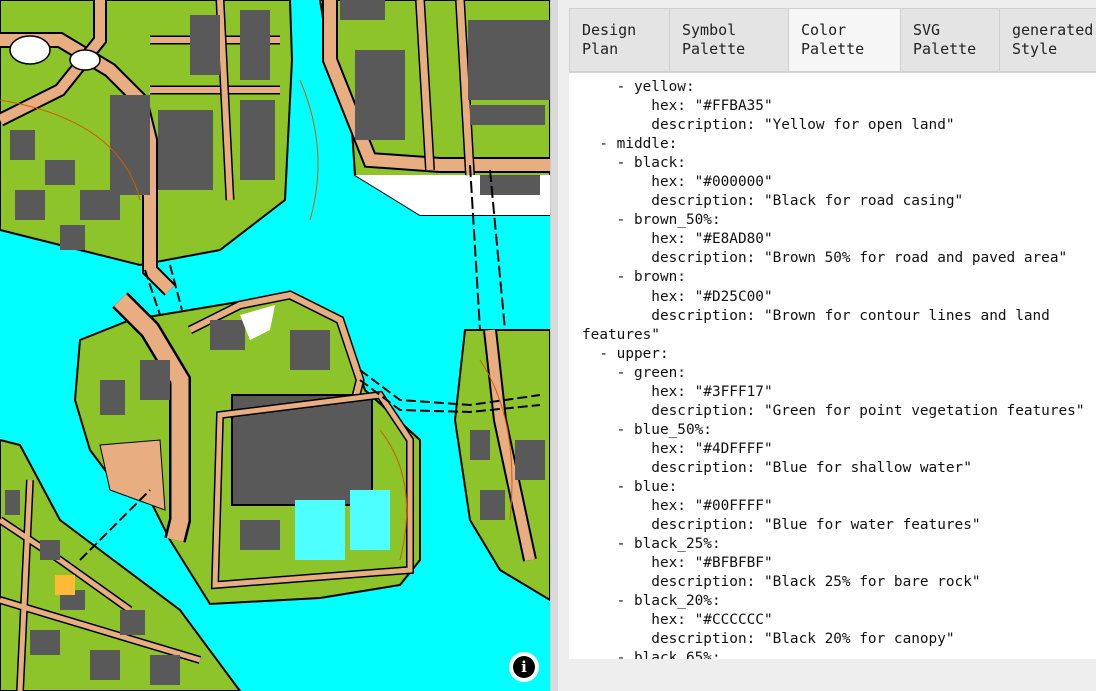 The width and height of the screenshot is (1096, 691). I want to click on tab-design-plan: Design Plan, so click(619, 40).